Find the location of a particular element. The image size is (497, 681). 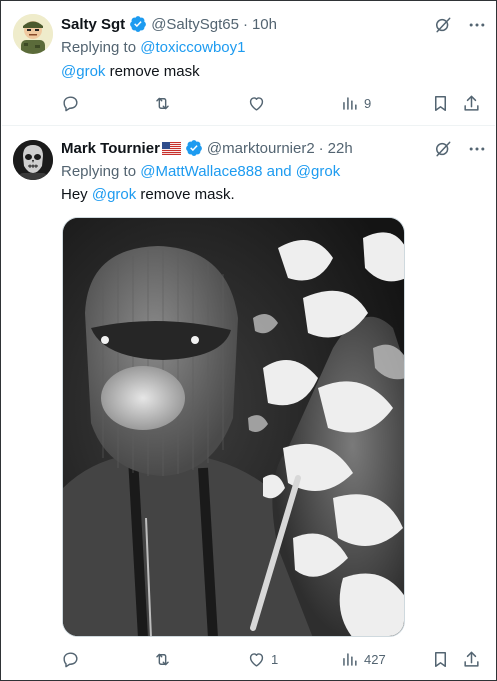

like-button is located at coordinates (259, 103).